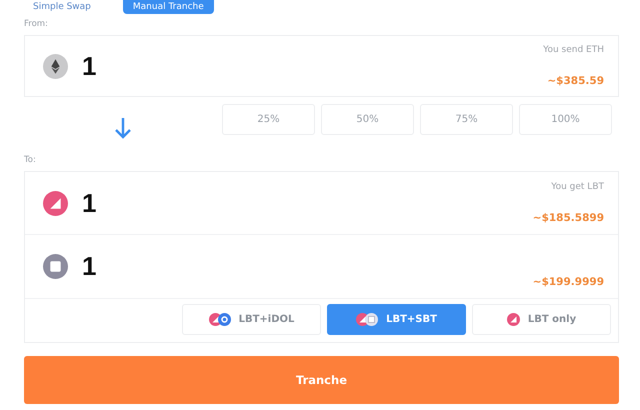  I want to click on tab: Simple Swap, so click(67, 7).